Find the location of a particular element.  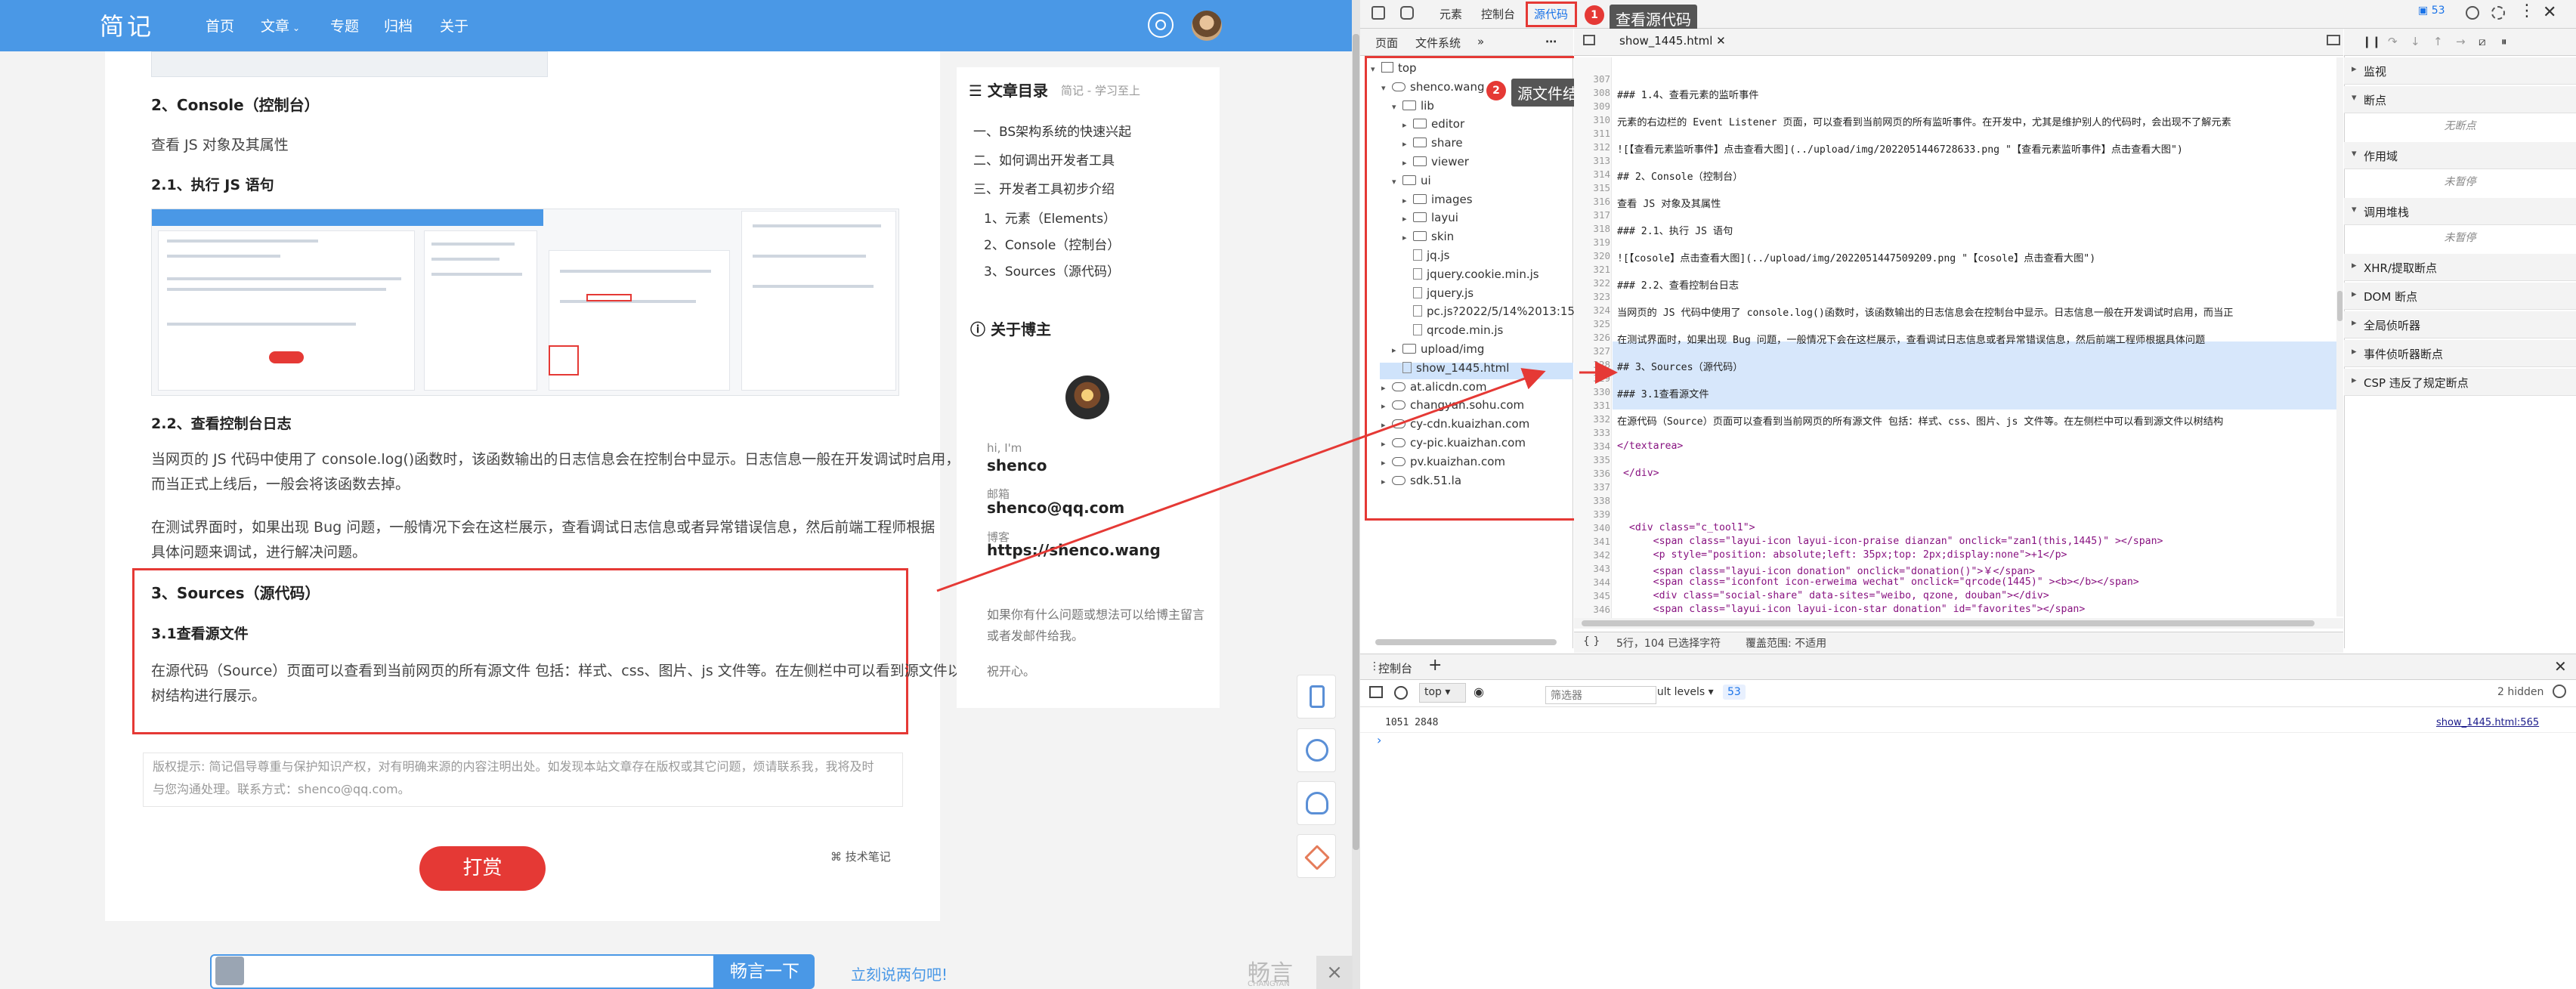

line-number: 344 is located at coordinates (1592, 582).